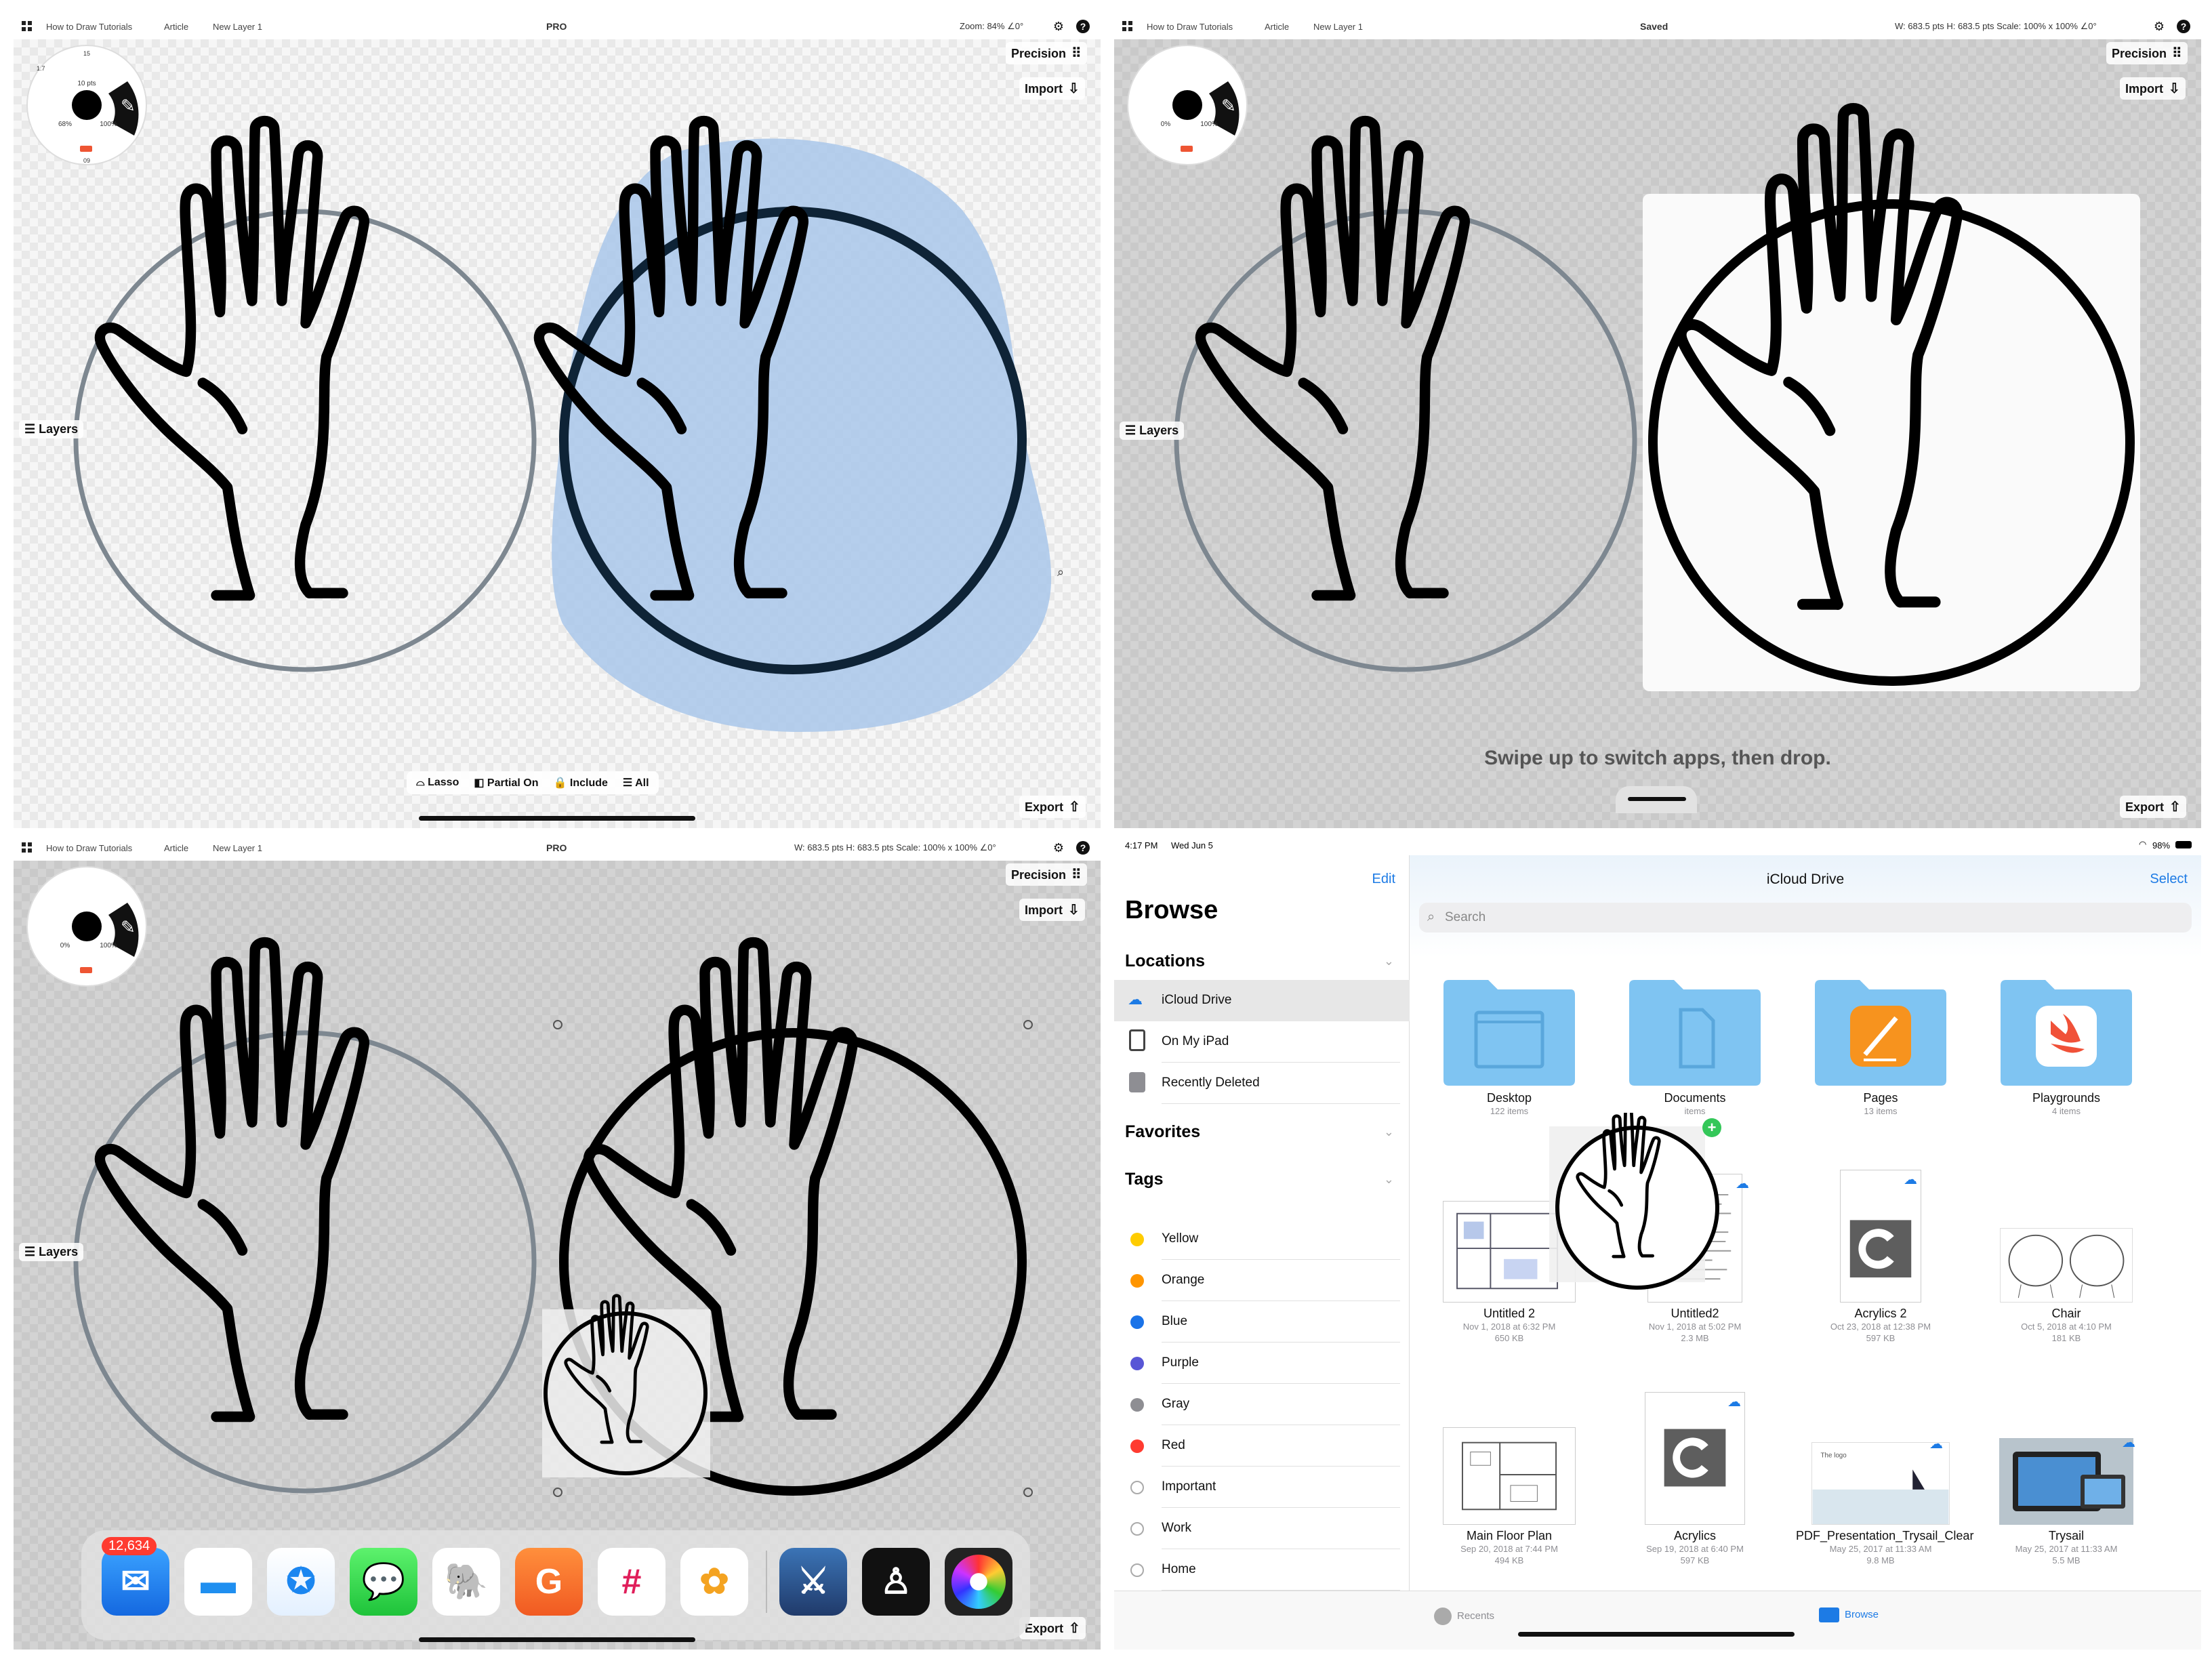 This screenshot has width=2212, height=1659. Describe the element at coordinates (2169, 879) in the screenshot. I see `select-button: Select` at that location.